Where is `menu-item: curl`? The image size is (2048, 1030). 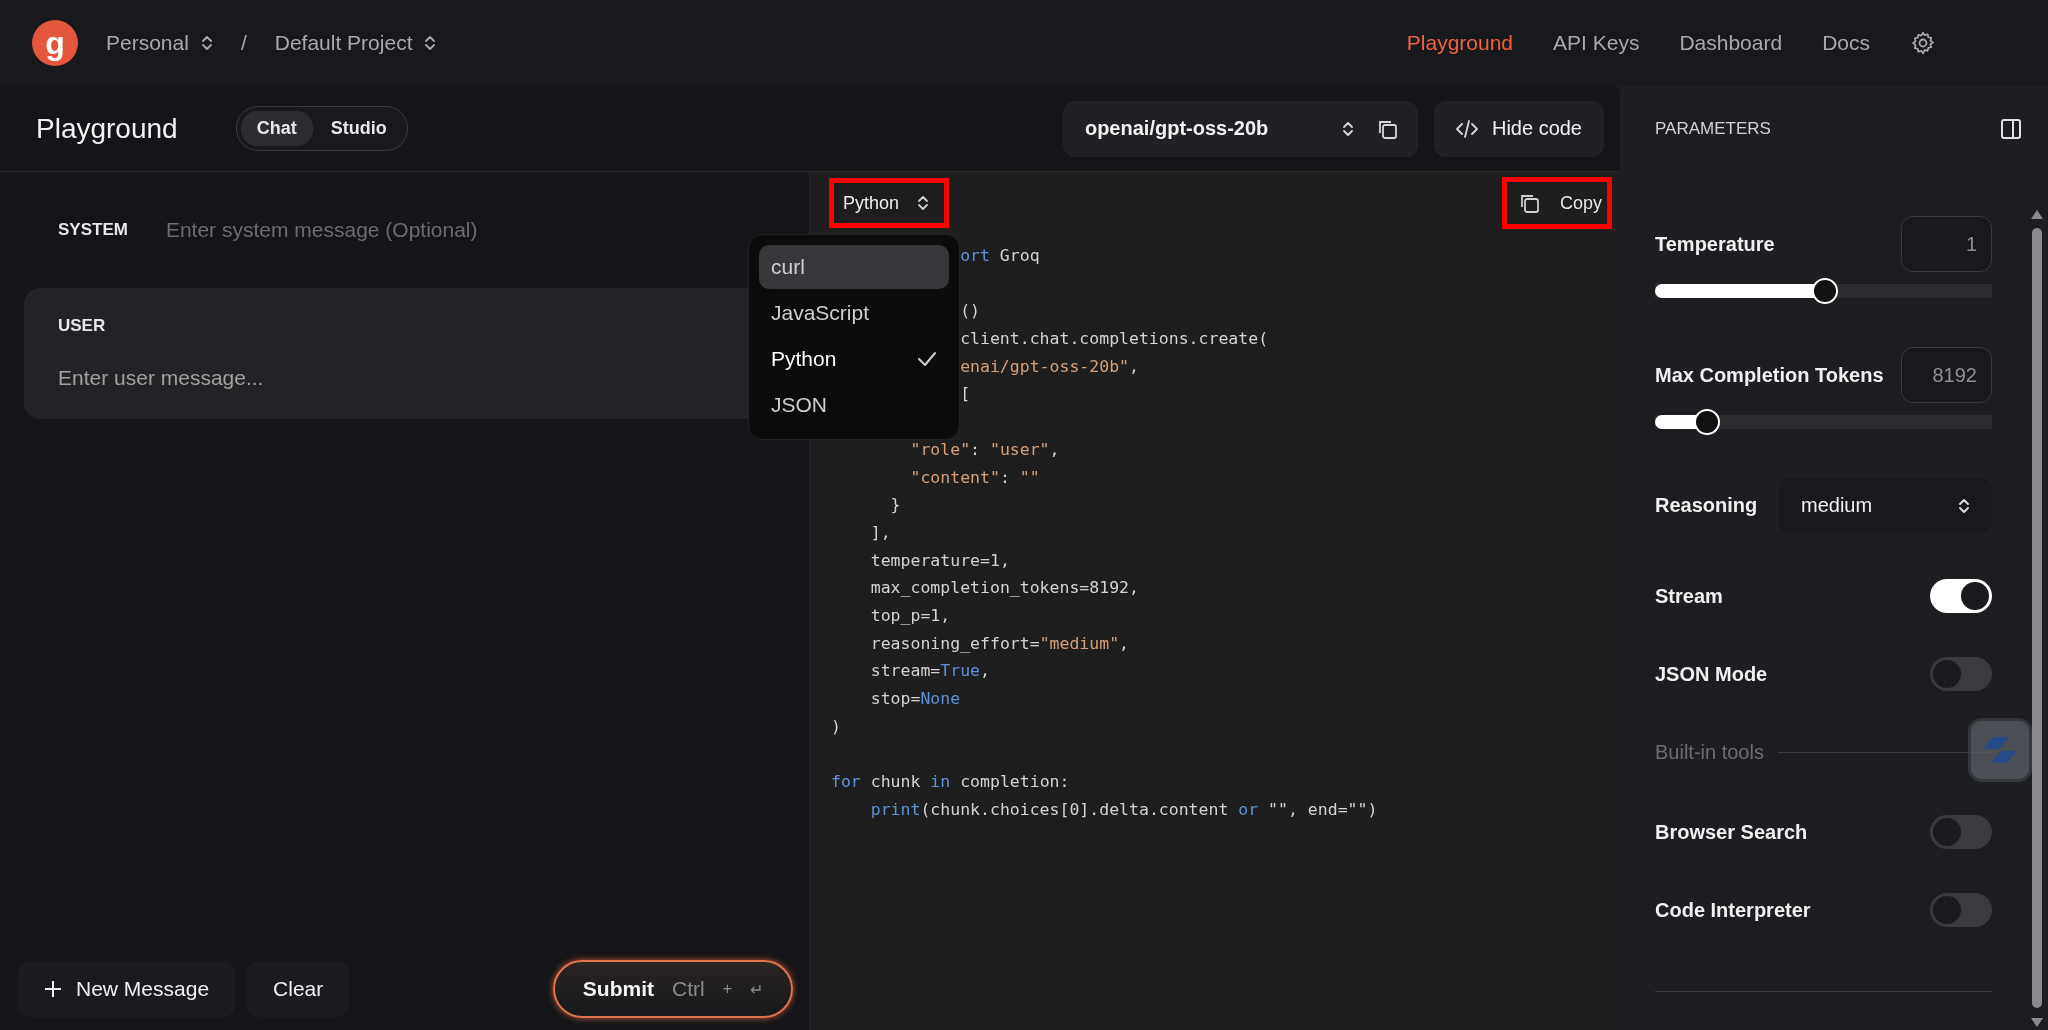 menu-item: curl is located at coordinates (854, 267).